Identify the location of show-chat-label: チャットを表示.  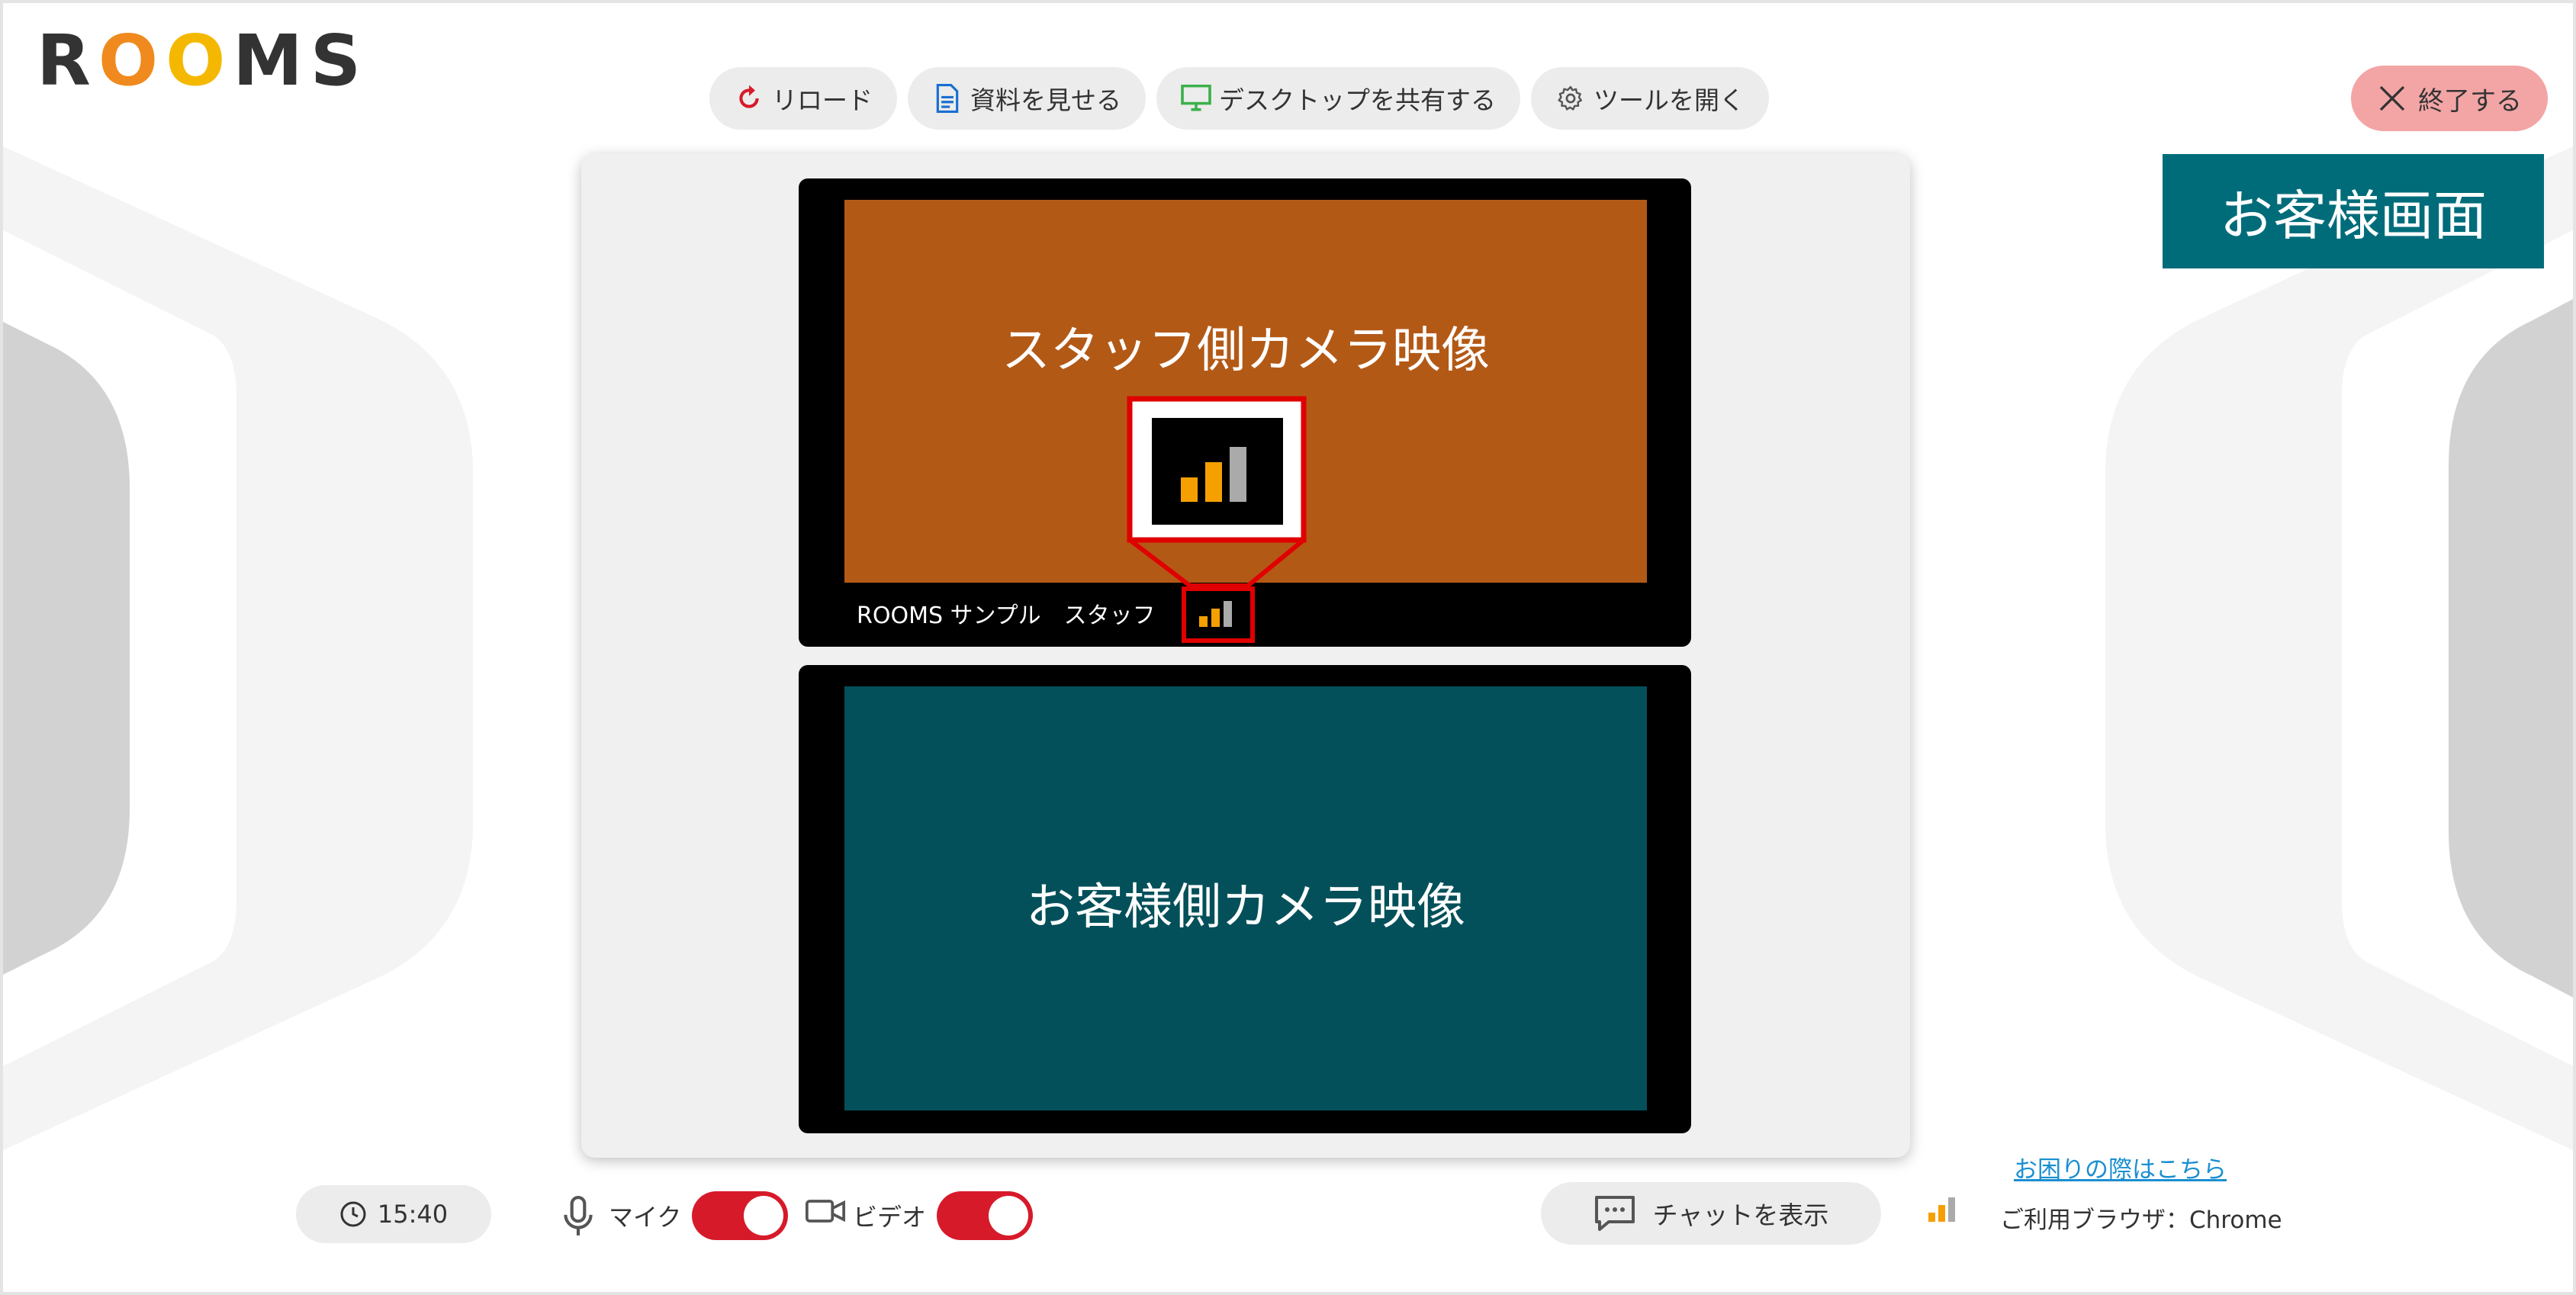
(1740, 1215).